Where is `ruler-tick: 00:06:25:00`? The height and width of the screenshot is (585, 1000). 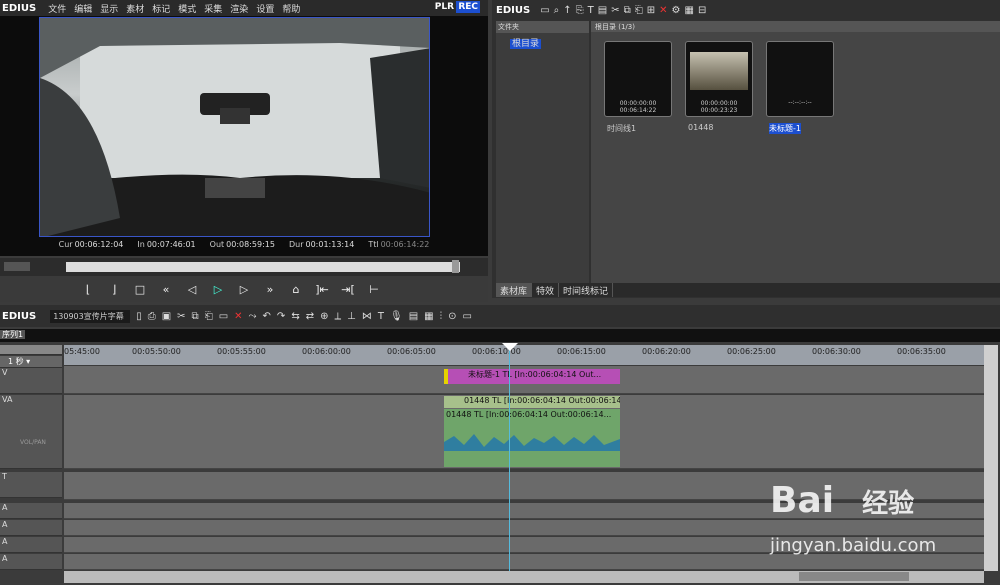 ruler-tick: 00:06:25:00 is located at coordinates (751, 351).